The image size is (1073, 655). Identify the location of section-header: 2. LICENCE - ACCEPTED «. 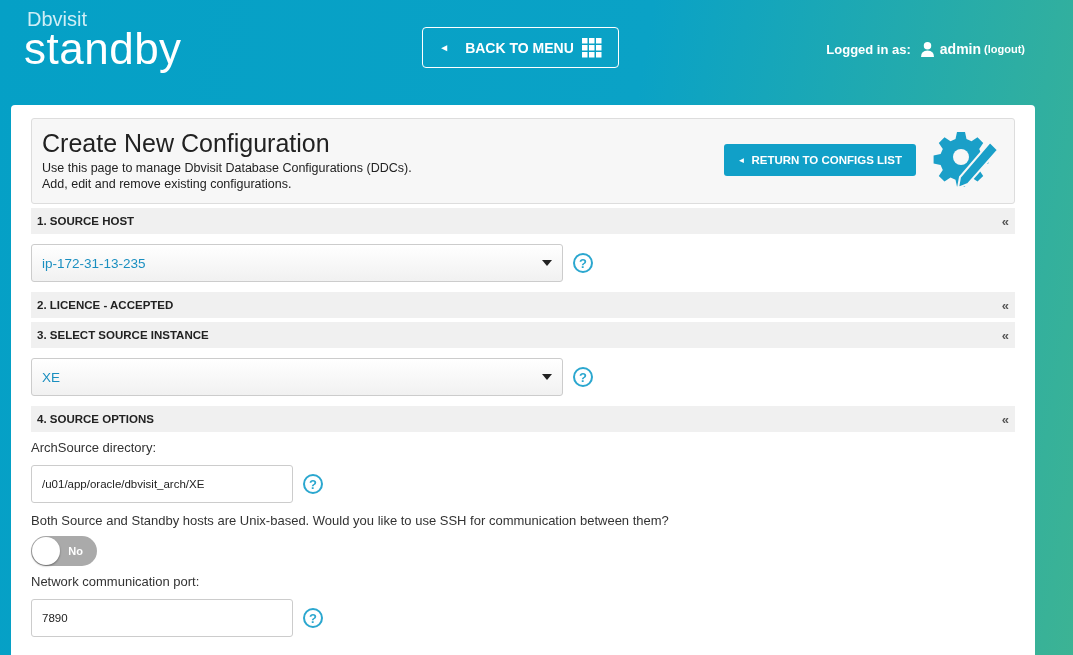
(523, 305).